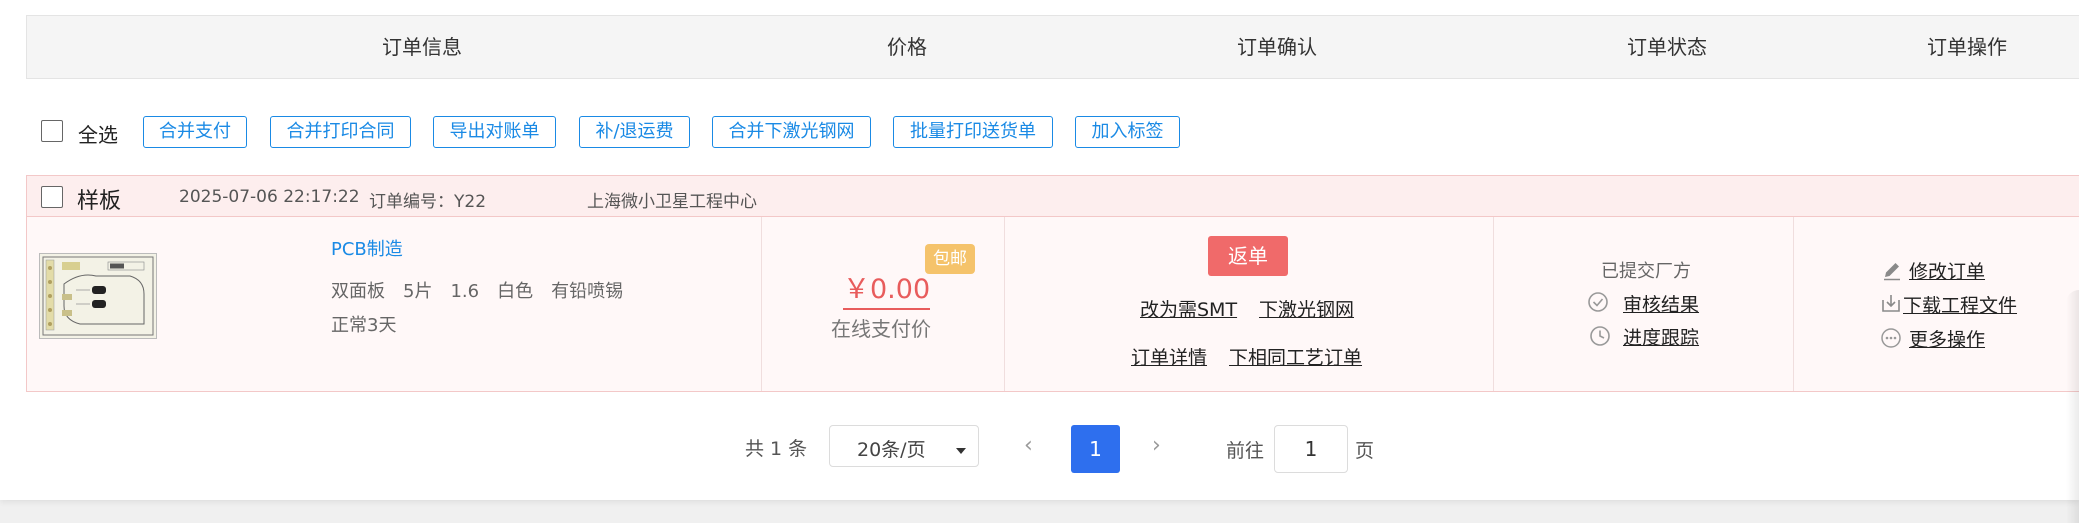 The width and height of the screenshot is (2079, 523). What do you see at coordinates (52, 131) in the screenshot?
I see `select-all-checkbox` at bounding box center [52, 131].